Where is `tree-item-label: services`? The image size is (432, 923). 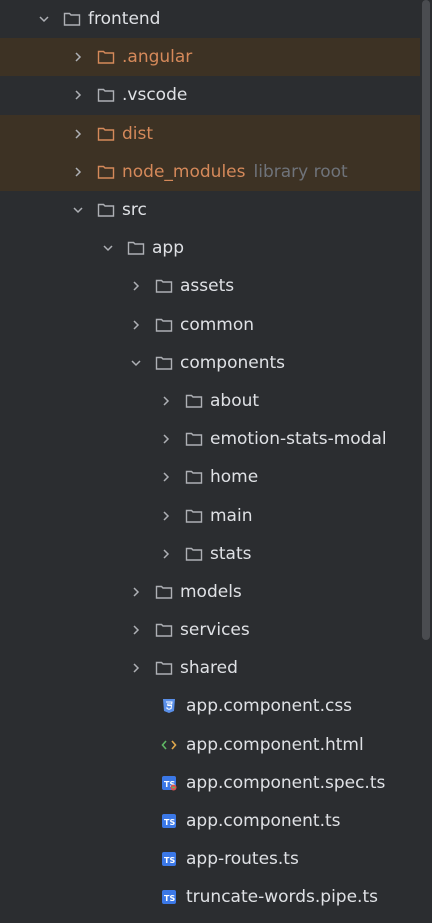
tree-item-label: services is located at coordinates (215, 630).